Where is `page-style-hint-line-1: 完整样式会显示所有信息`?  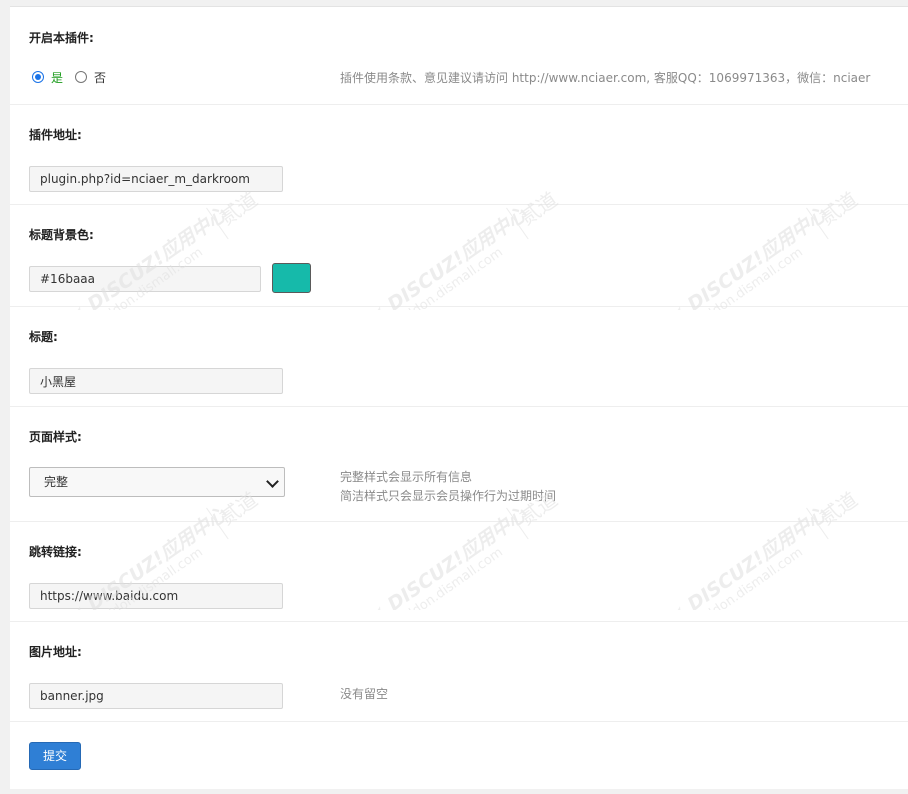
page-style-hint-line-1: 完整样式会显示所有信息 is located at coordinates (406, 477).